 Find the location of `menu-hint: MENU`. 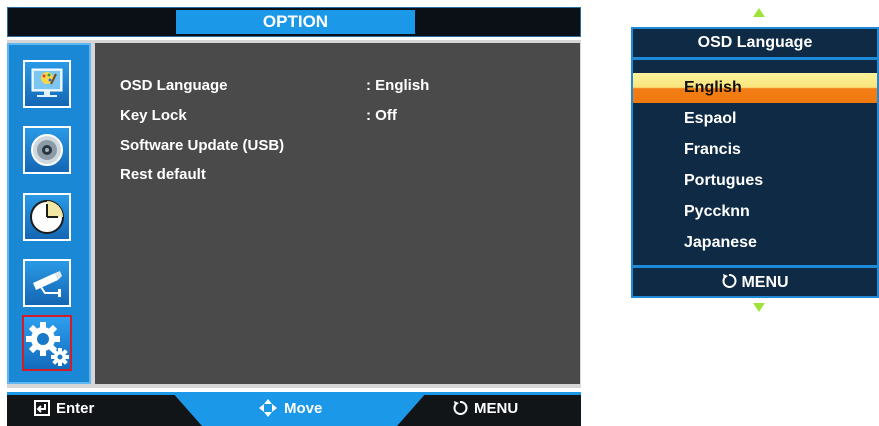

menu-hint: MENU is located at coordinates (485, 409).